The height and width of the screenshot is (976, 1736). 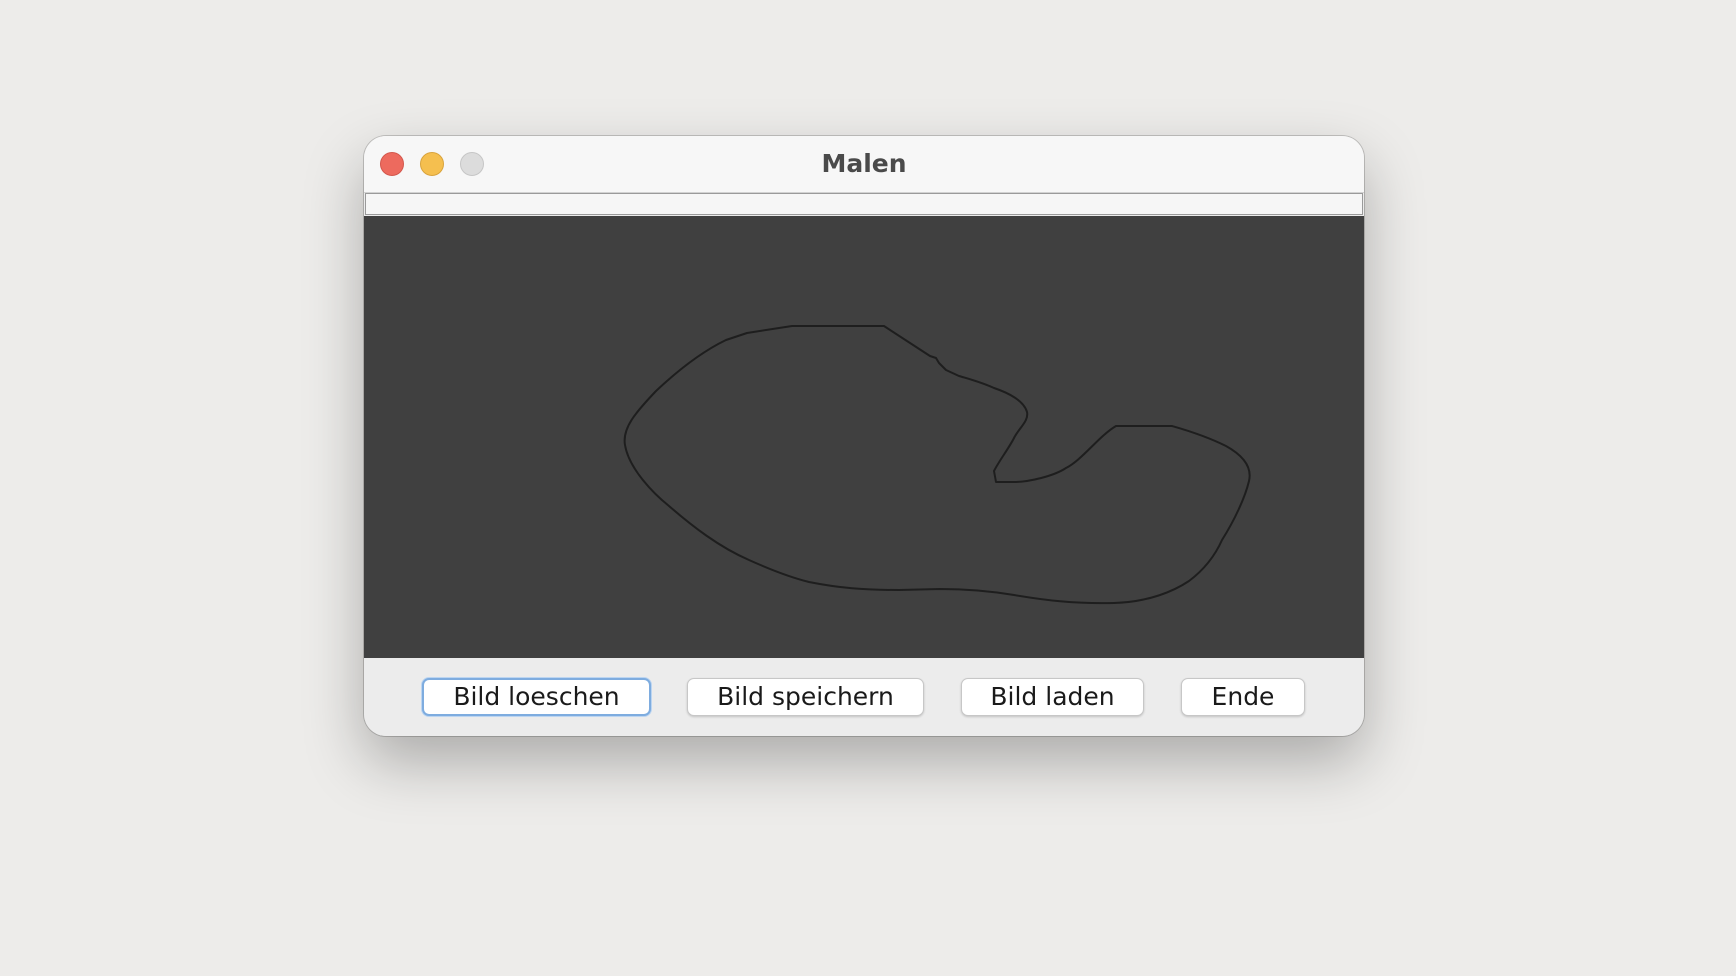 I want to click on drawing-surface, so click(x=937, y=465).